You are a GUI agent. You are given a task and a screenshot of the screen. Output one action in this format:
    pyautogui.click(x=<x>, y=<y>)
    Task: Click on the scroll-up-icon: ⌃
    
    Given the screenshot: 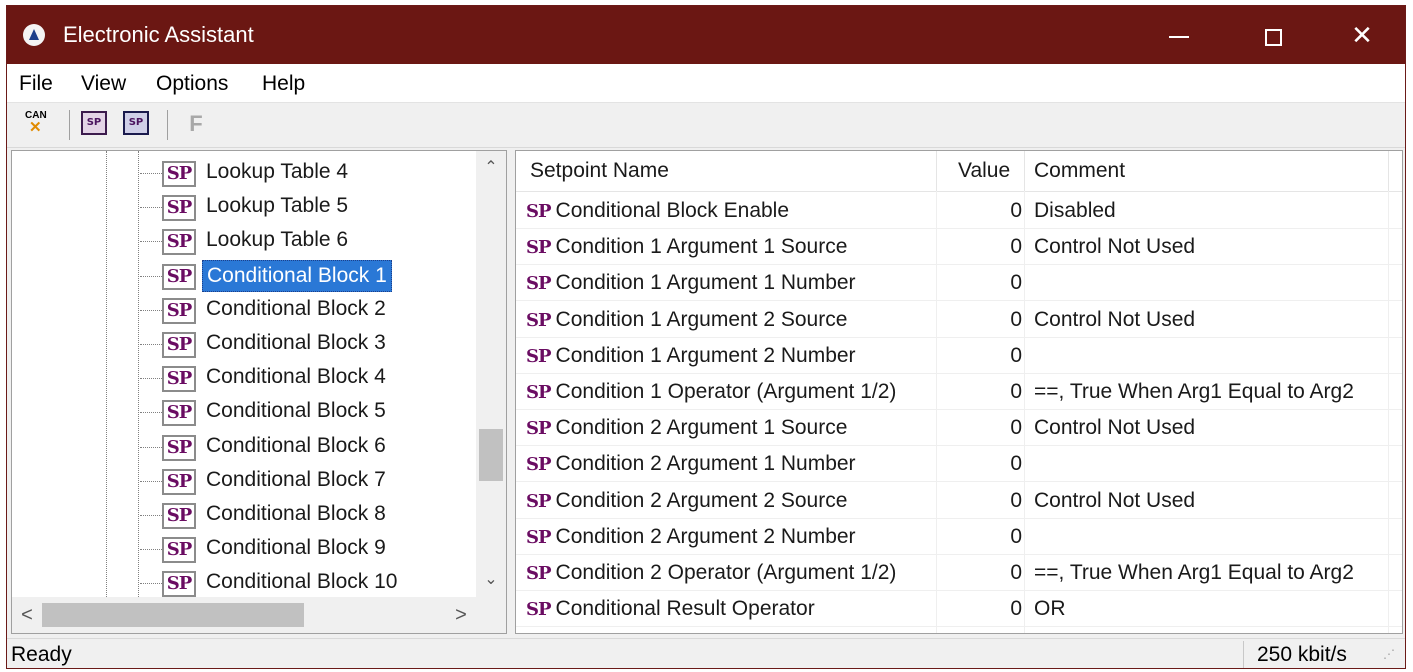 What is the action you would take?
    pyautogui.click(x=491, y=168)
    